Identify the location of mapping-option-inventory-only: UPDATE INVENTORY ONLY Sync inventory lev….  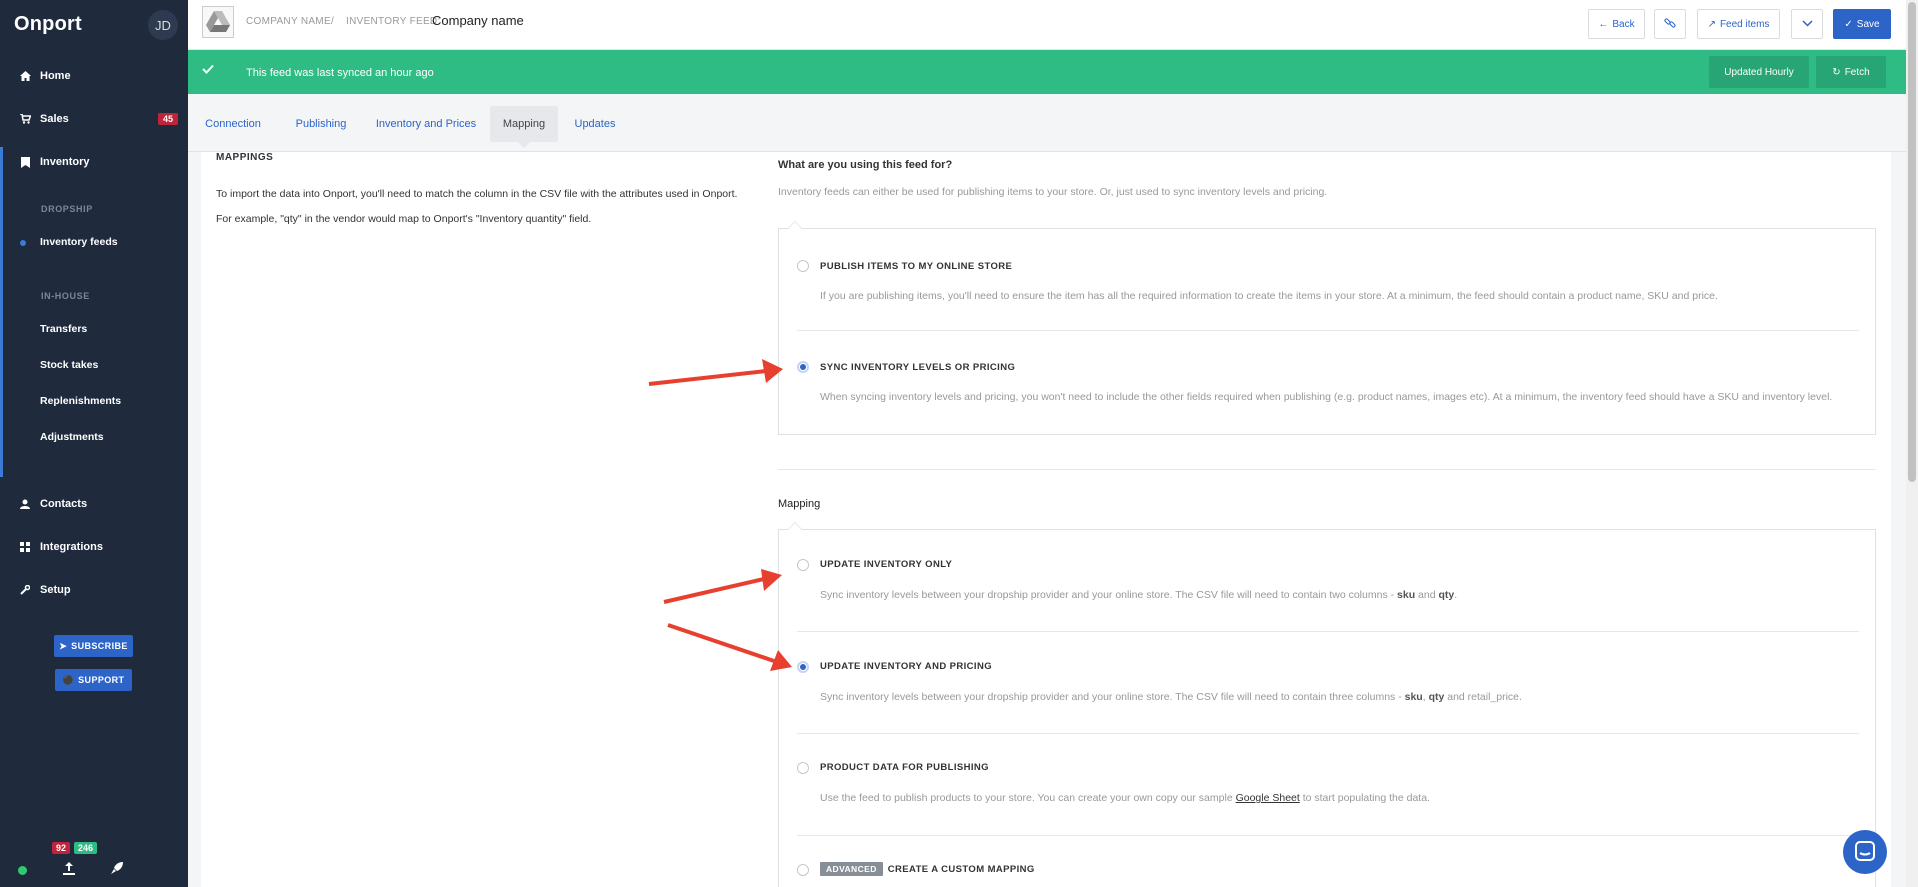
(1328, 580).